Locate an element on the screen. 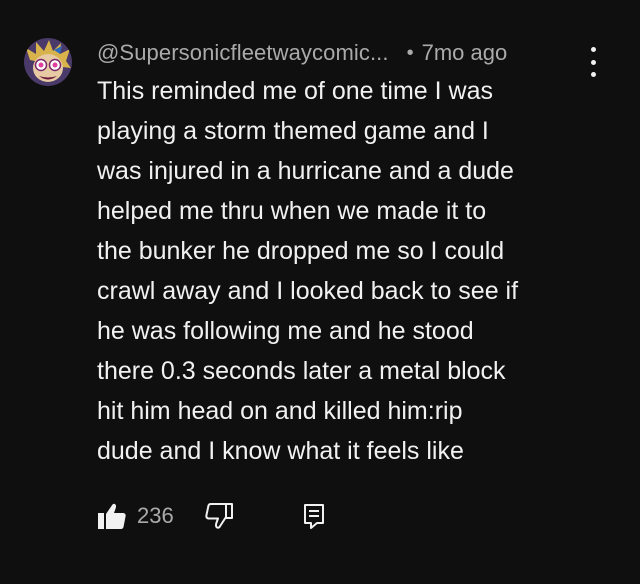  avatar is located at coordinates (48, 62).